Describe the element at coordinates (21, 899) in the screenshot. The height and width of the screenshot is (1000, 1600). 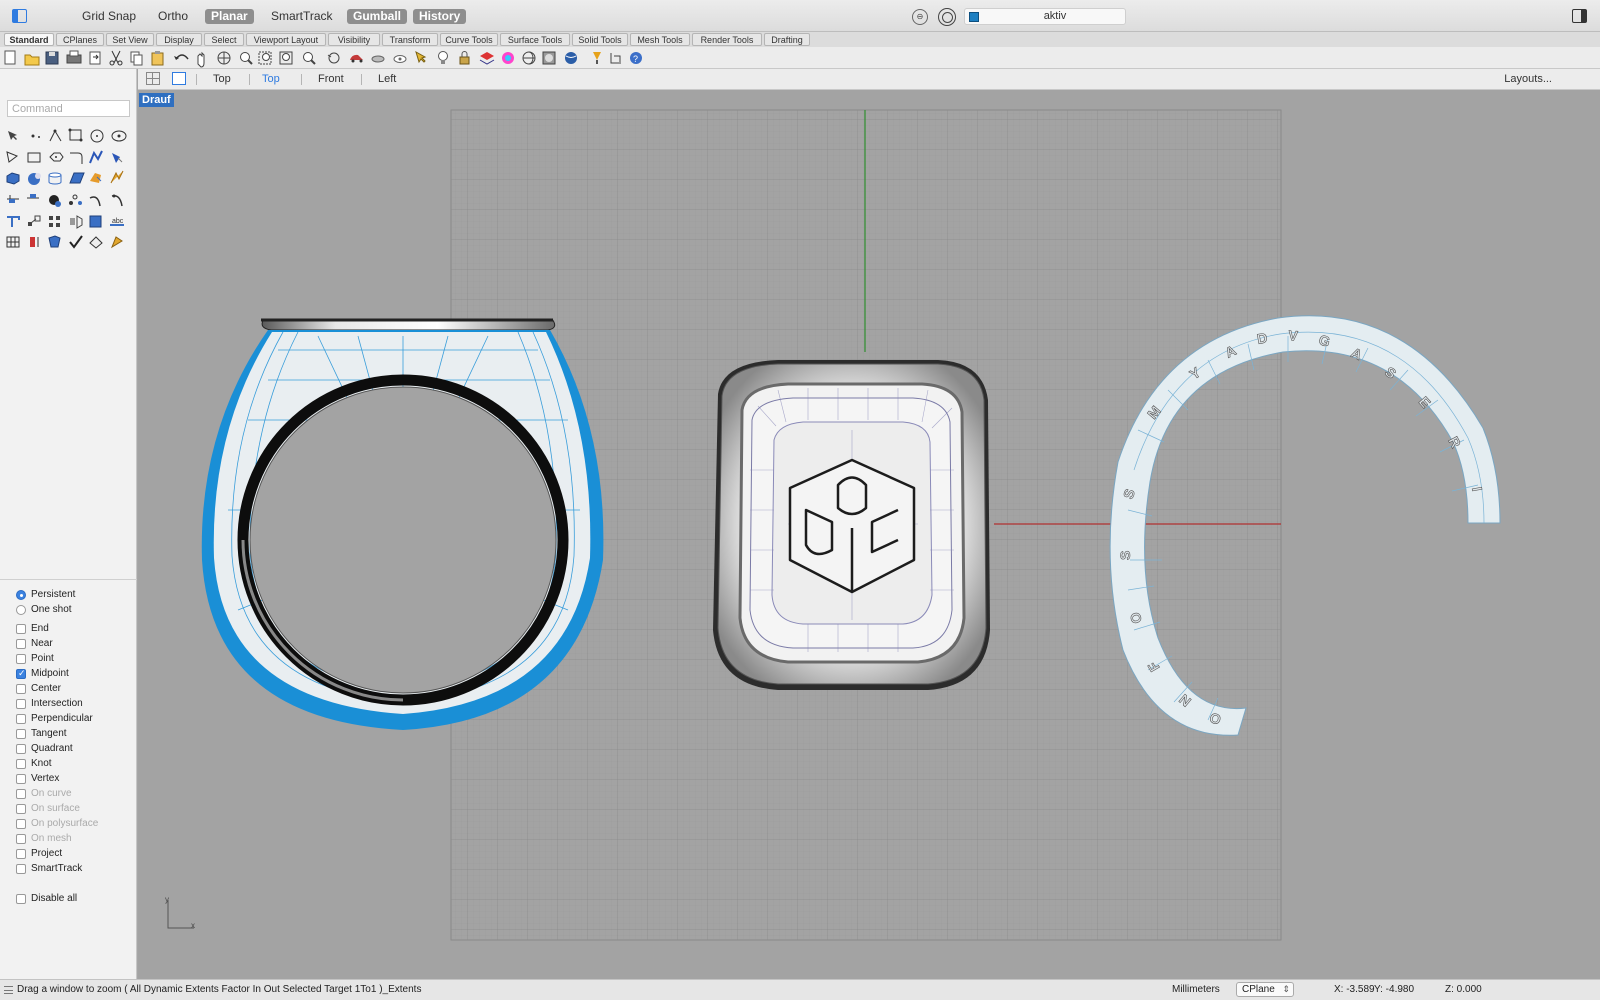
I see `checkbox-disable-all` at that location.